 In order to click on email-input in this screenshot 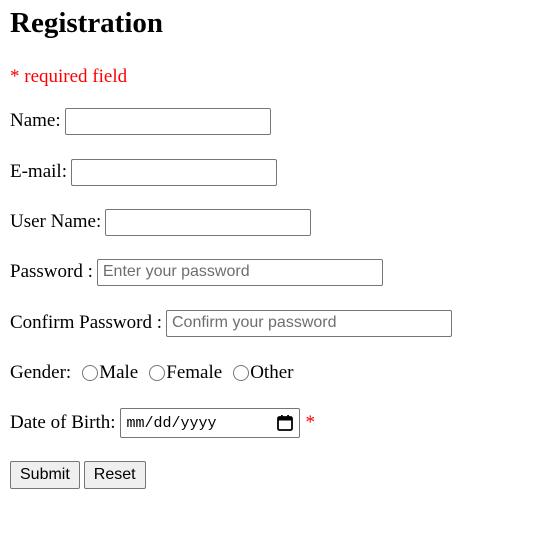, I will do `click(173, 172)`.